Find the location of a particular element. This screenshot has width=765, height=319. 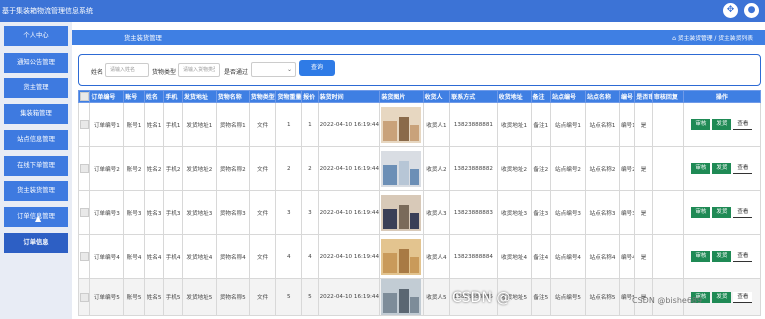

table-cell: 账号4 is located at coordinates (134, 256).